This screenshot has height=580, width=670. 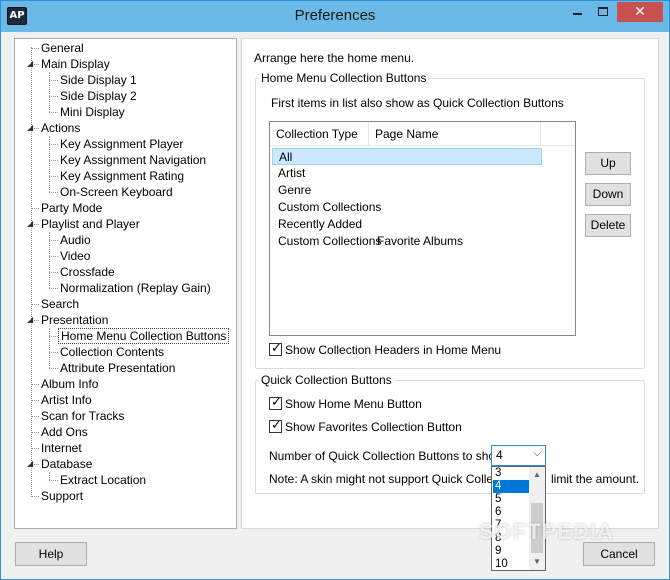 What do you see at coordinates (511, 564) in the screenshot?
I see `dropdown-option: 10` at bounding box center [511, 564].